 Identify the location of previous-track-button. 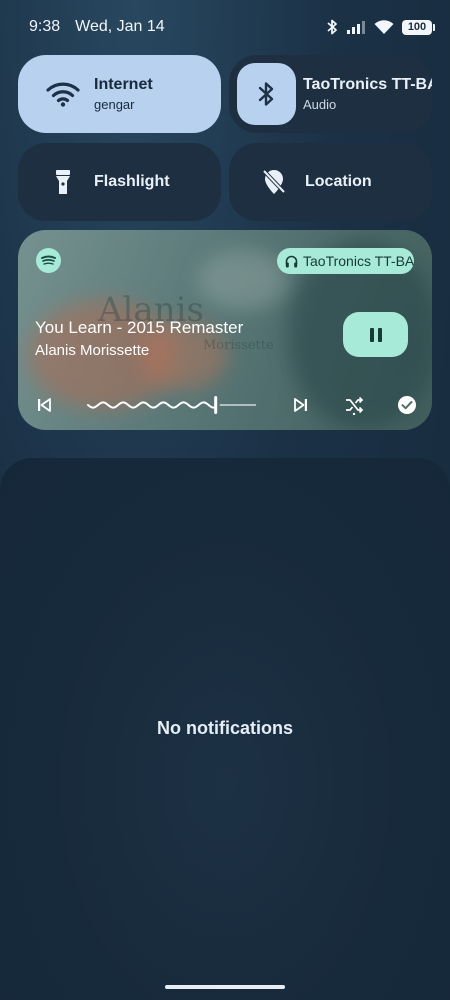
(44, 405).